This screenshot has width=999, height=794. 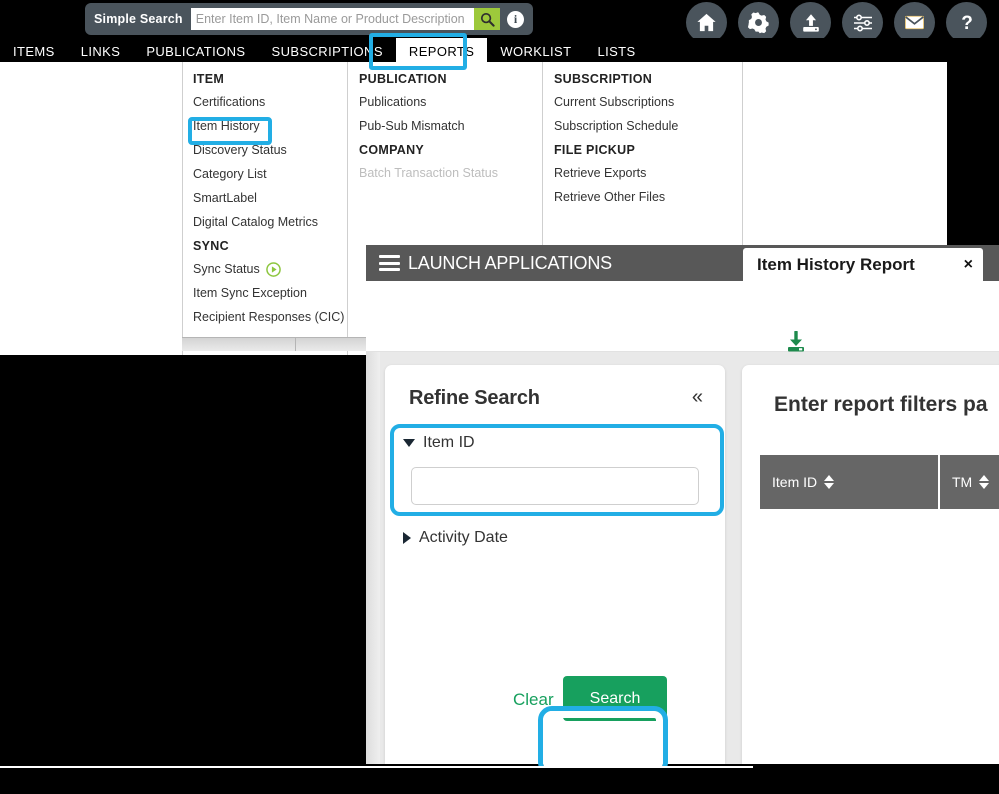 What do you see at coordinates (376, 780) in the screenshot?
I see `bottom-black-bar` at bounding box center [376, 780].